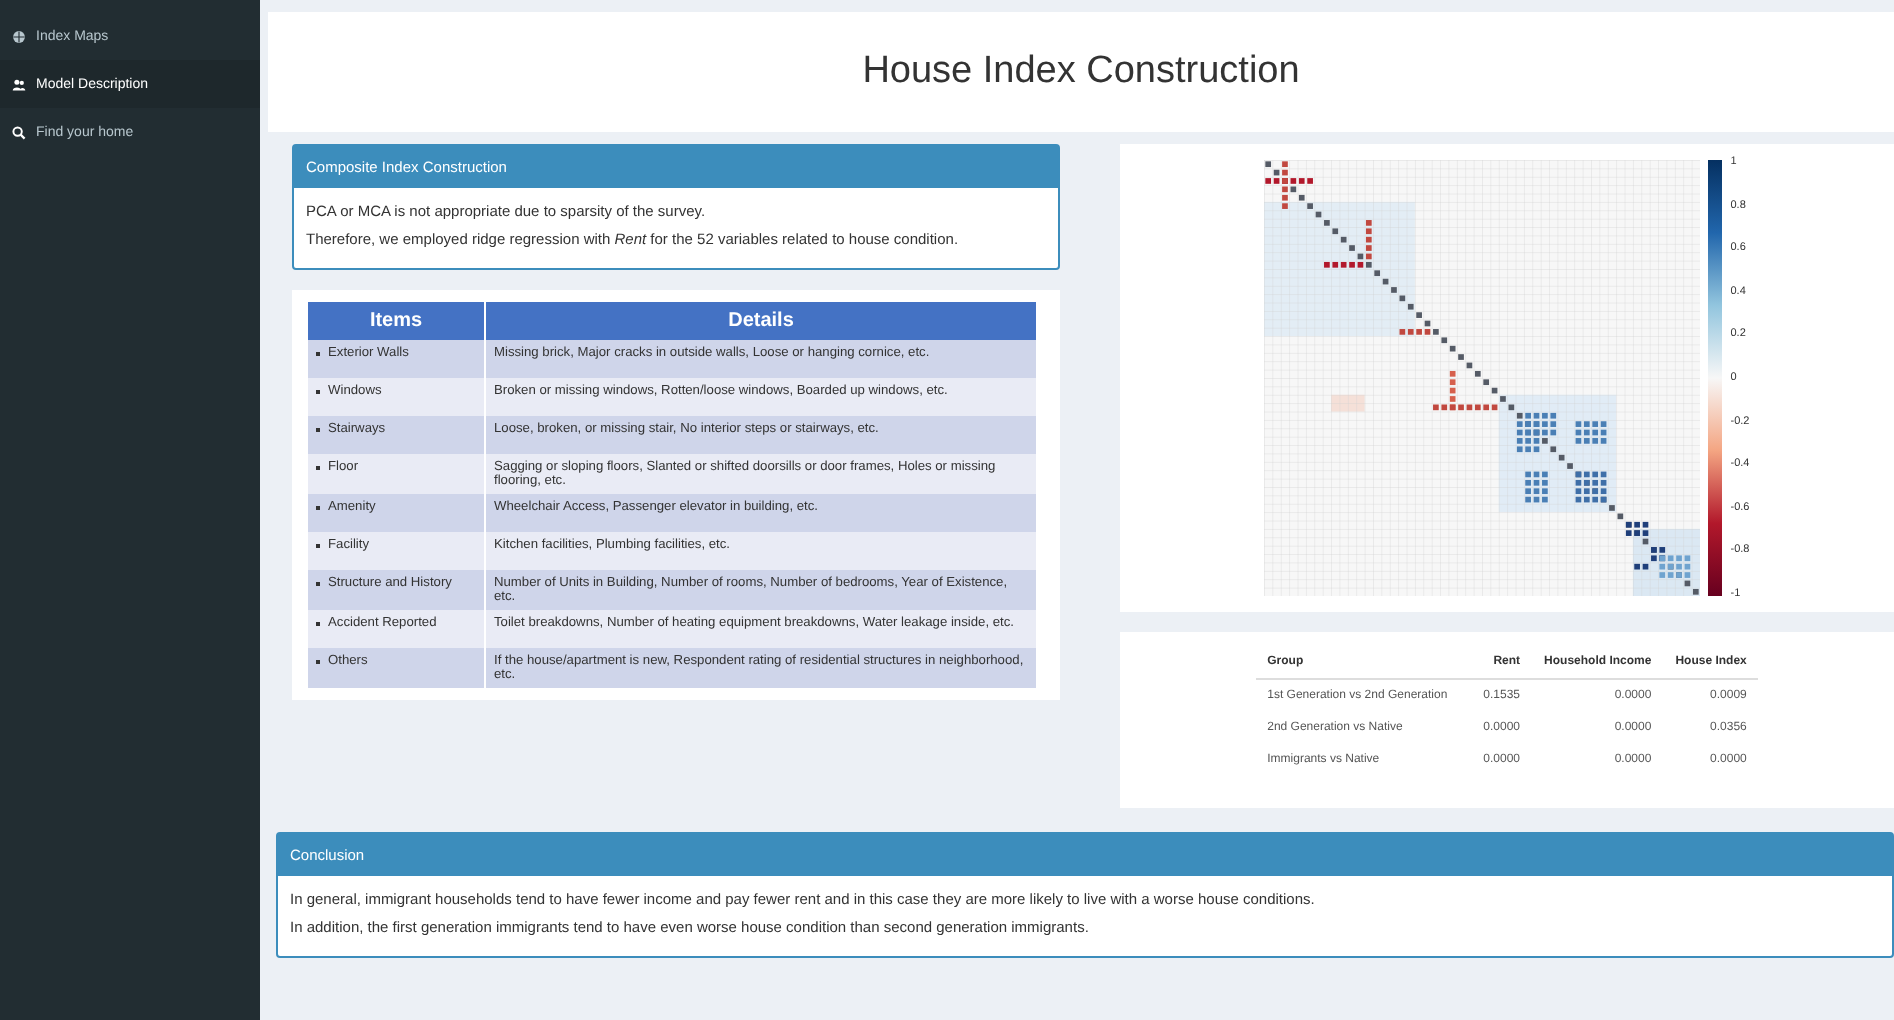 The image size is (1894, 1020). Describe the element at coordinates (19, 36) in the screenshot. I see `globe-icon` at that location.